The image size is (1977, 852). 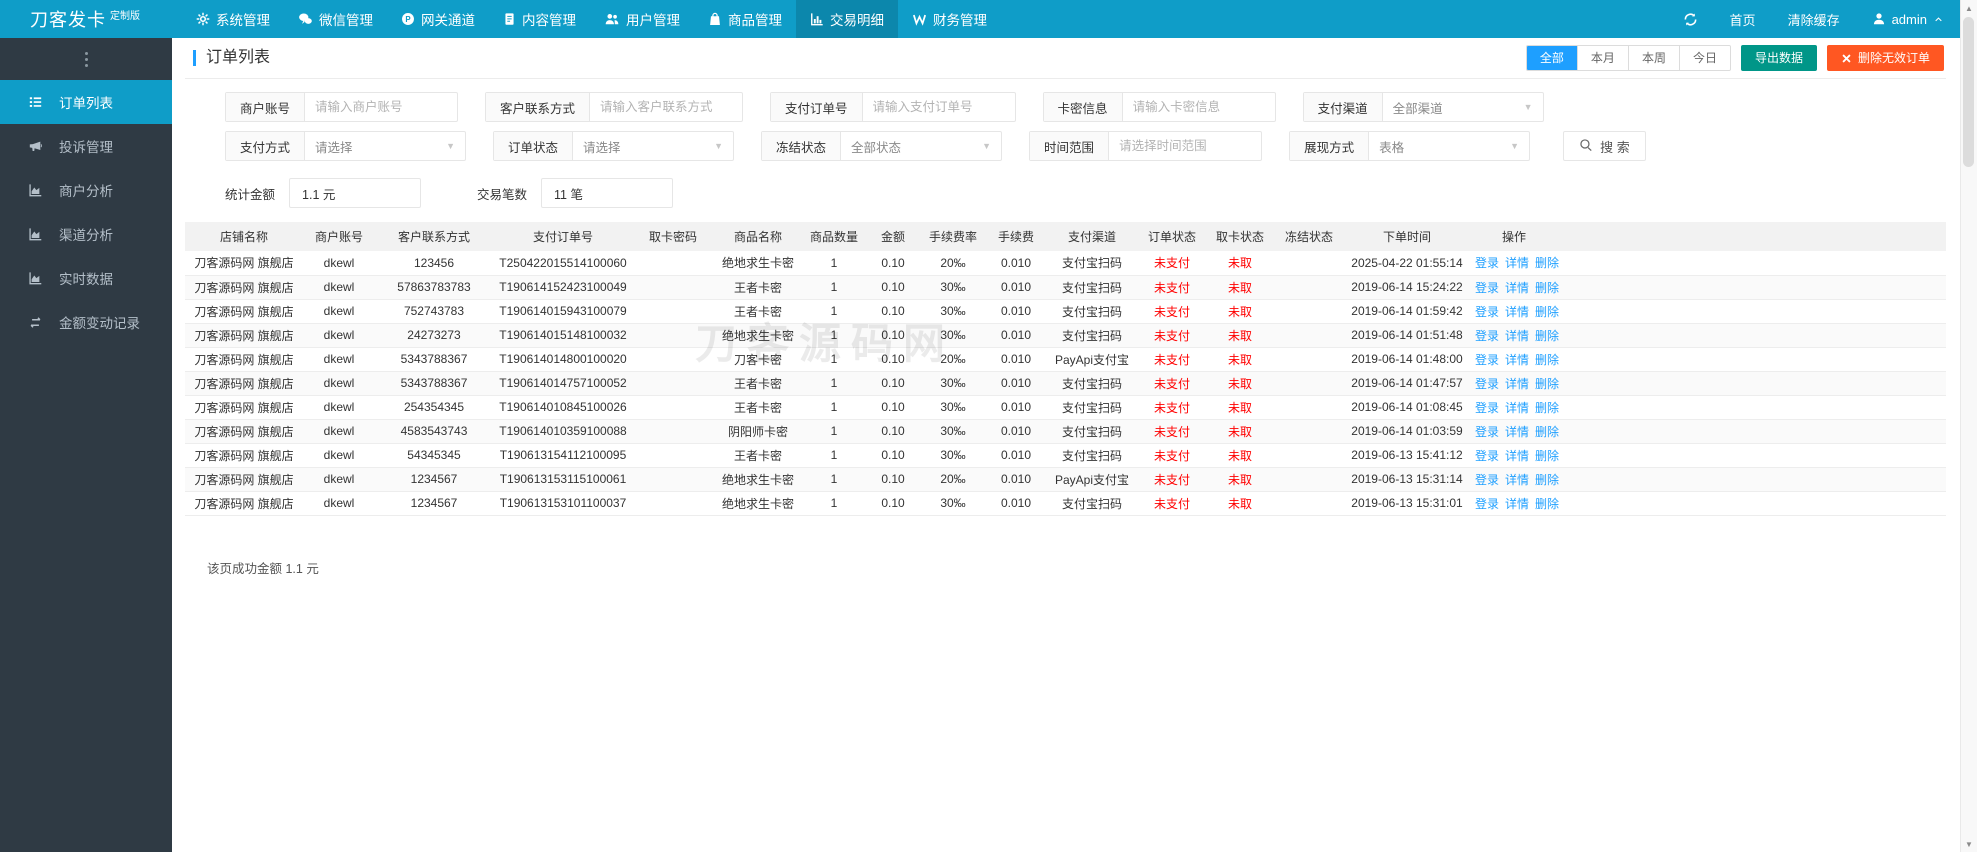 What do you see at coordinates (1417, 108) in the screenshot?
I see `filter-select-value: 全部渠道` at bounding box center [1417, 108].